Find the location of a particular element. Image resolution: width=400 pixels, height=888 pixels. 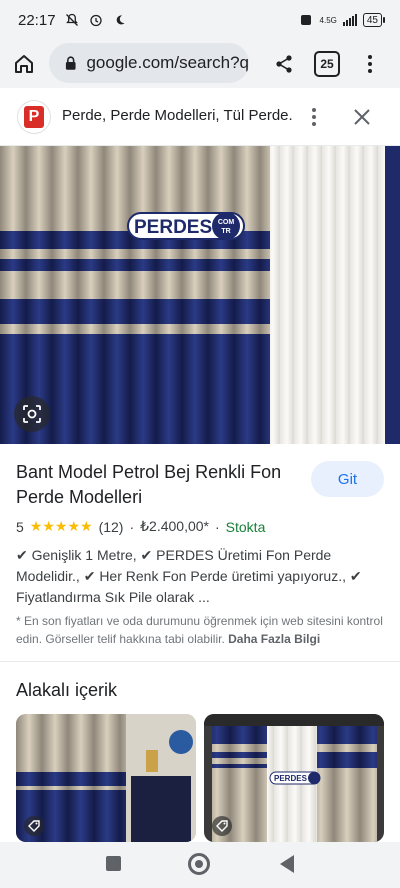

logo-text: PERDES is located at coordinates (173, 227).